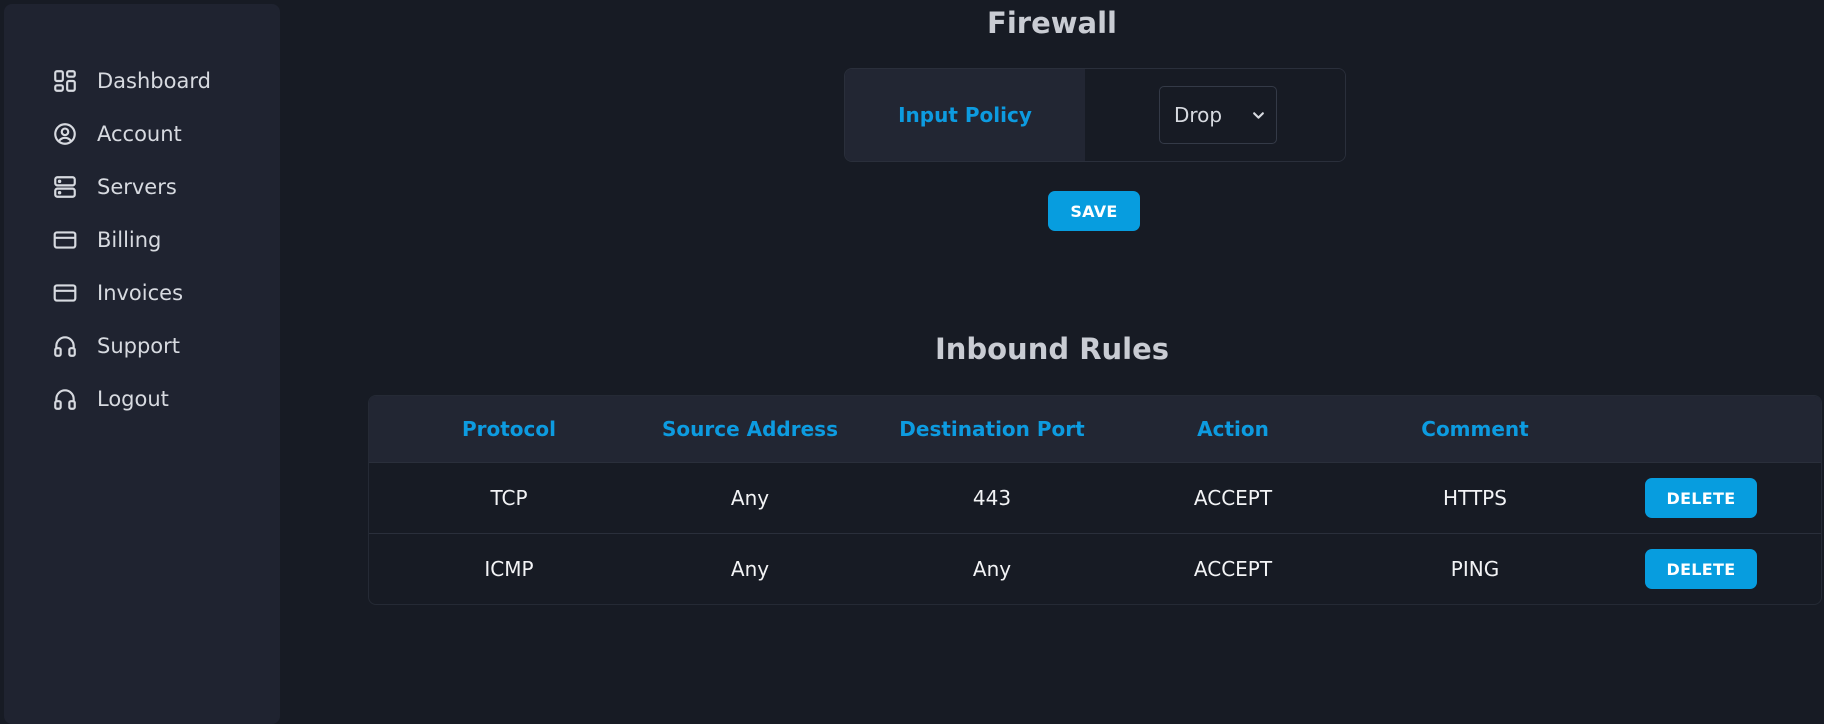 This screenshot has width=1824, height=724. I want to click on user-circle-icon, so click(65, 133).